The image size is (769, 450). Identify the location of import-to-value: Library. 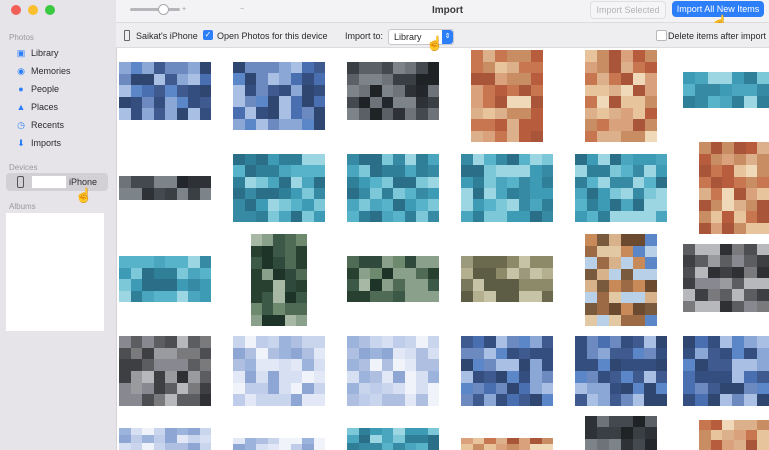
(408, 37).